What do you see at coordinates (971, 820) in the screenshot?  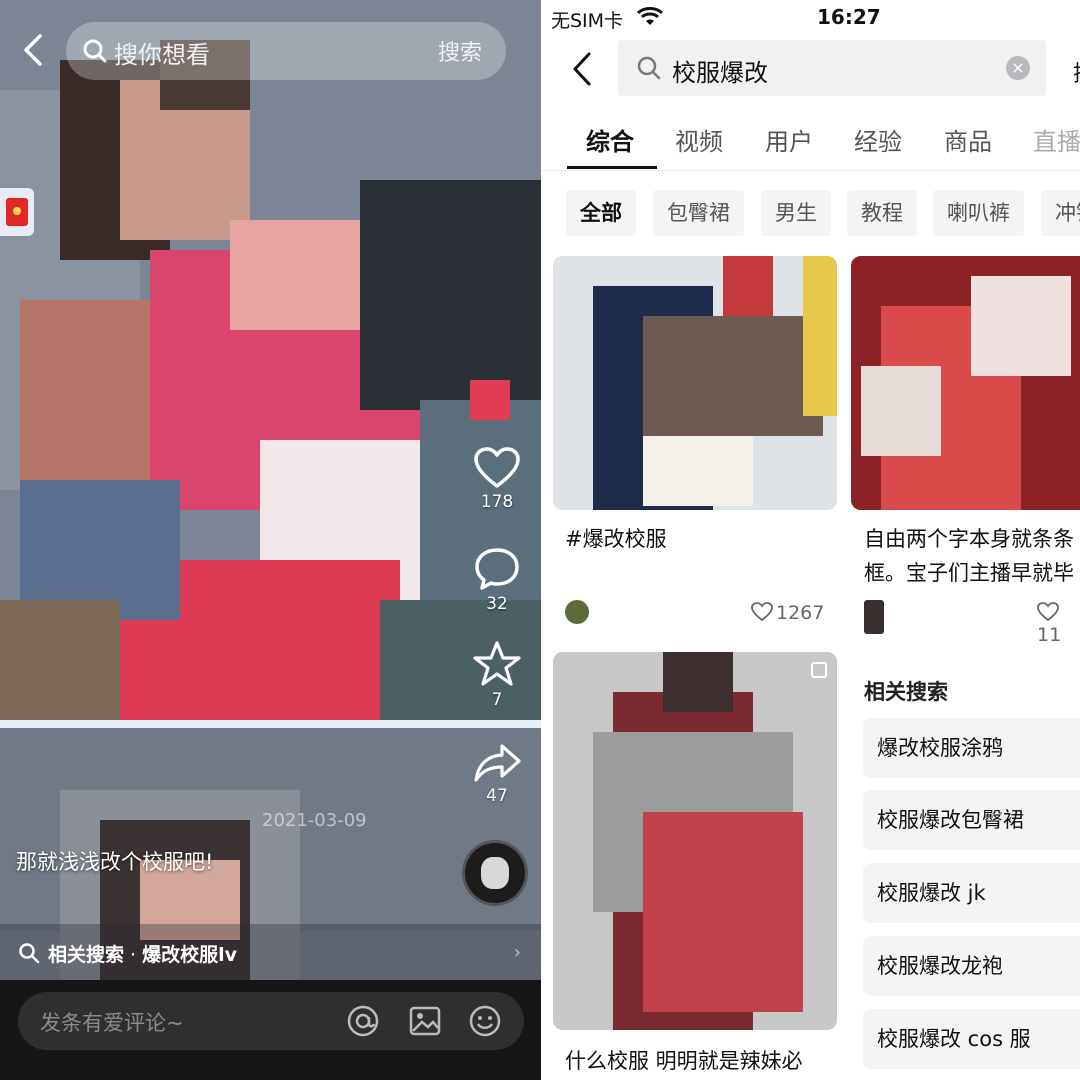 I see `related-search-item: 校服爆改包臀裙` at bounding box center [971, 820].